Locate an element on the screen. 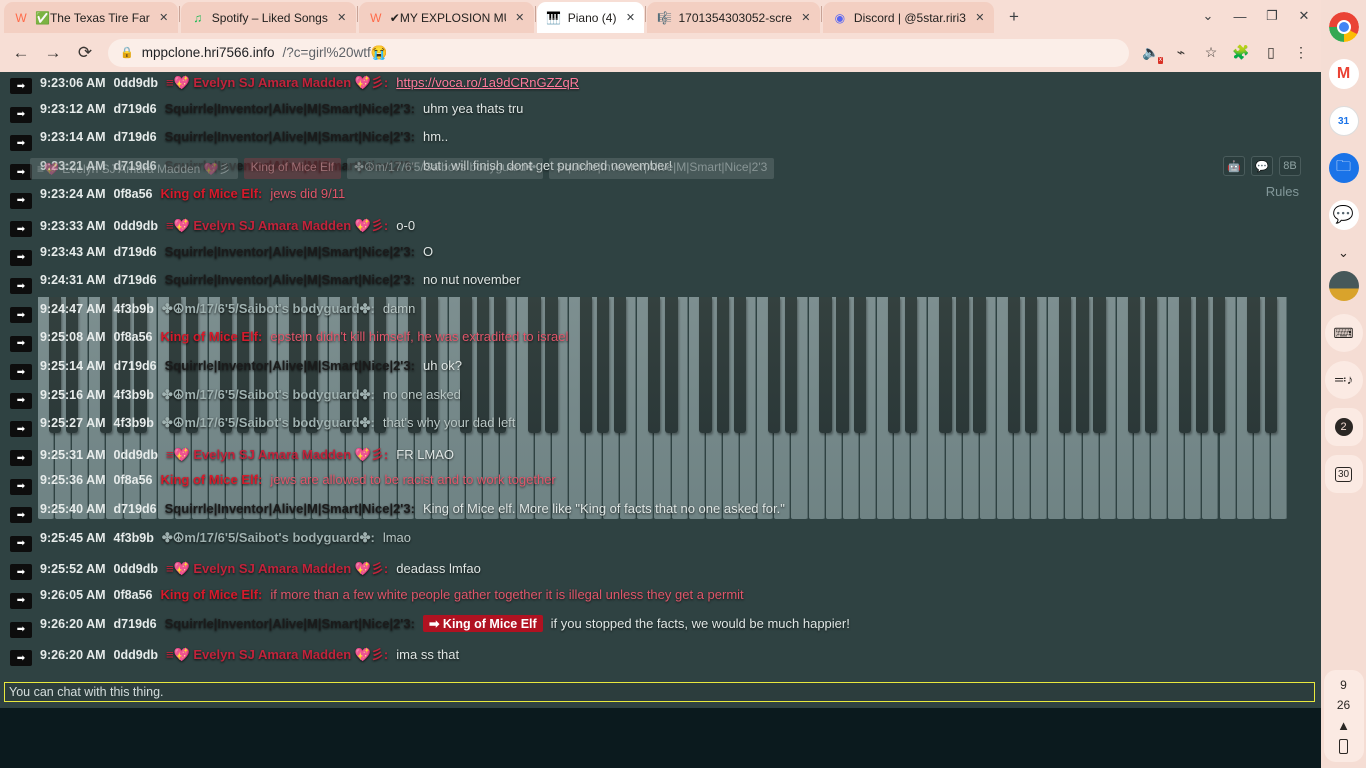 The height and width of the screenshot is (768, 1366). forward-button: → is located at coordinates (53, 53).